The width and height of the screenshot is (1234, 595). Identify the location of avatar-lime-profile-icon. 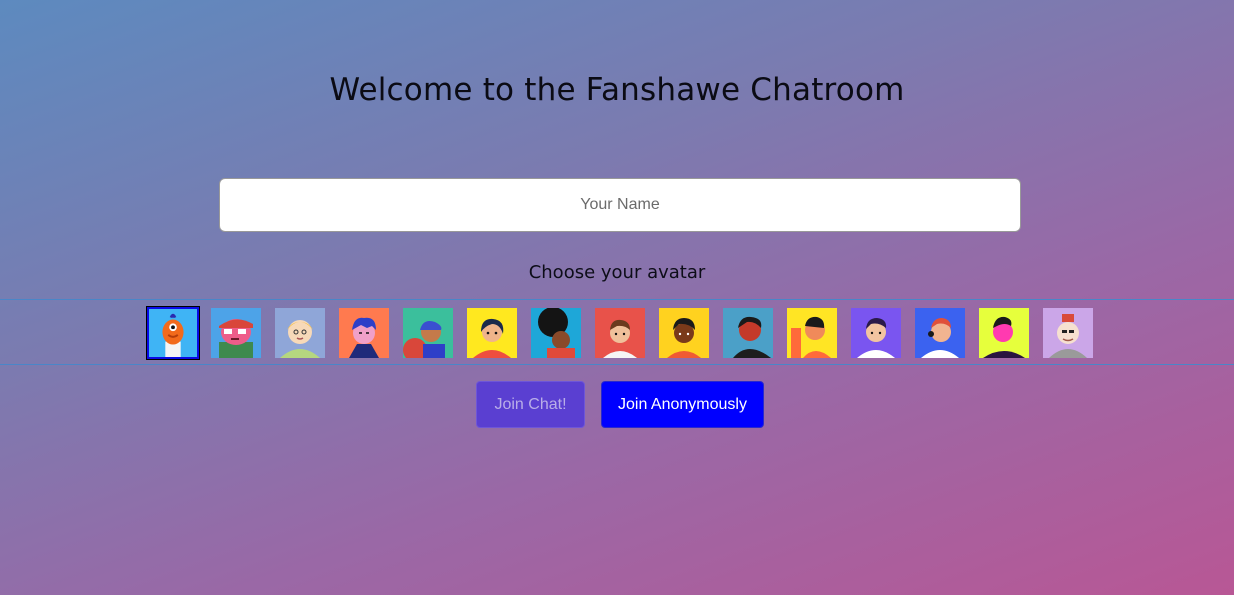
(1004, 333).